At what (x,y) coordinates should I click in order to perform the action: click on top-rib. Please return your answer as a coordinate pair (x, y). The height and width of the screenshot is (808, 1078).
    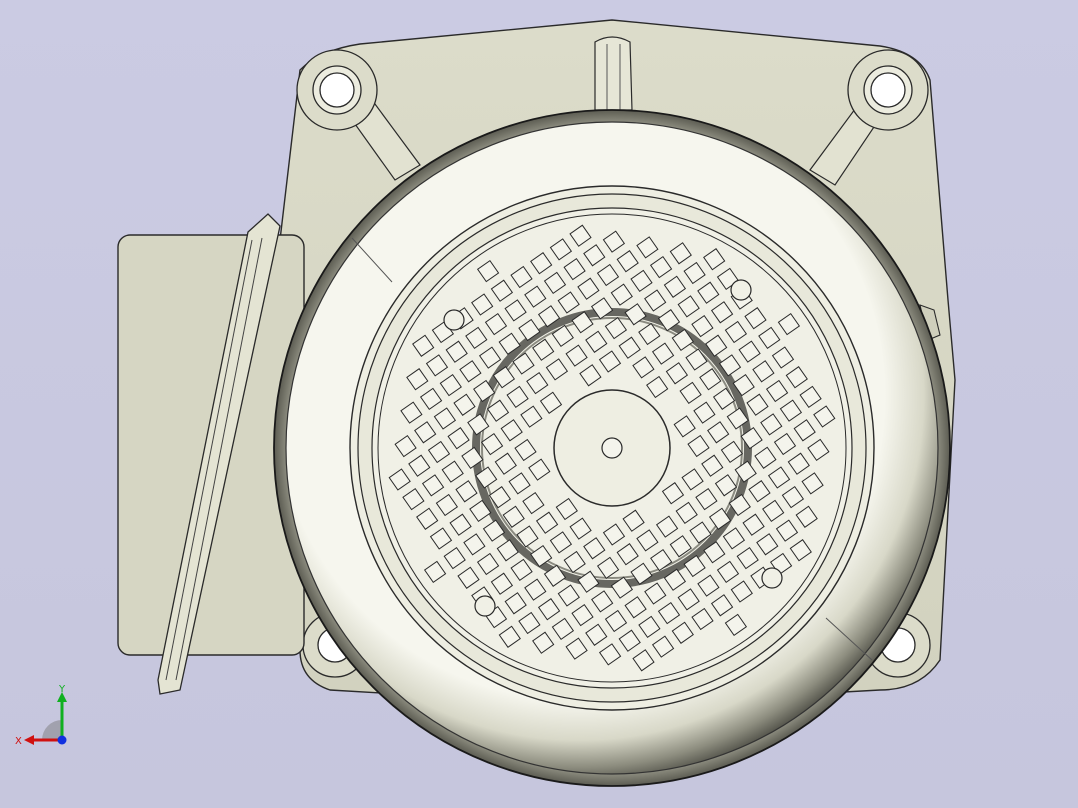
    Looking at the image, I should click on (613, 73).